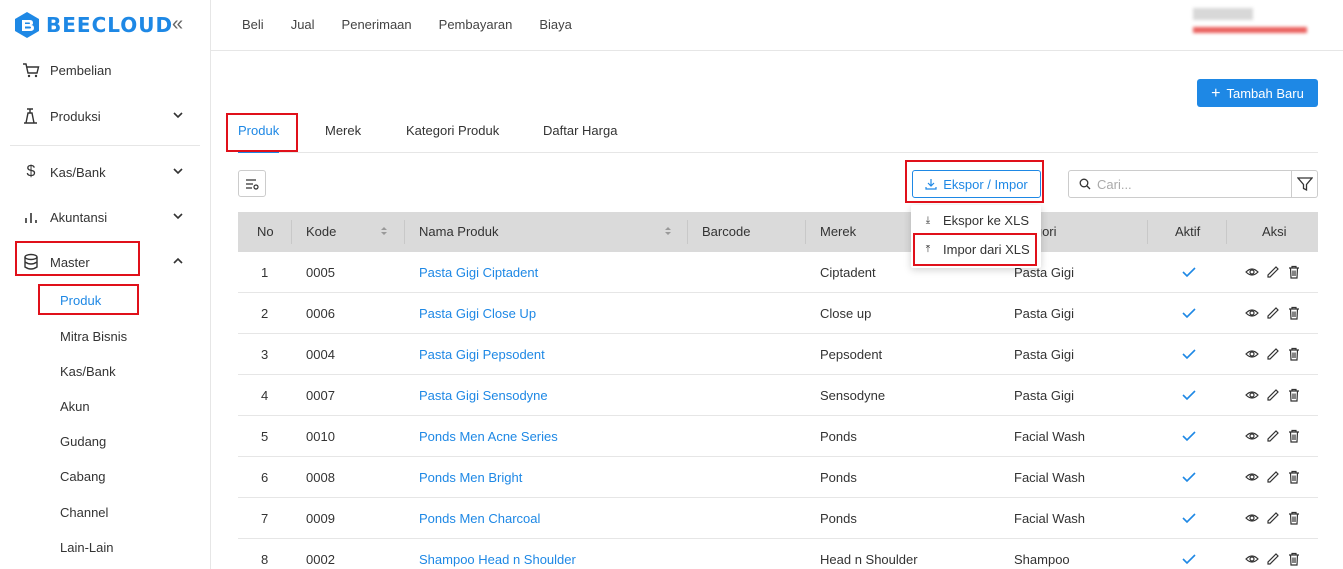  Describe the element at coordinates (1188, 231) in the screenshot. I see `col-header-aktif: Aktif` at that location.